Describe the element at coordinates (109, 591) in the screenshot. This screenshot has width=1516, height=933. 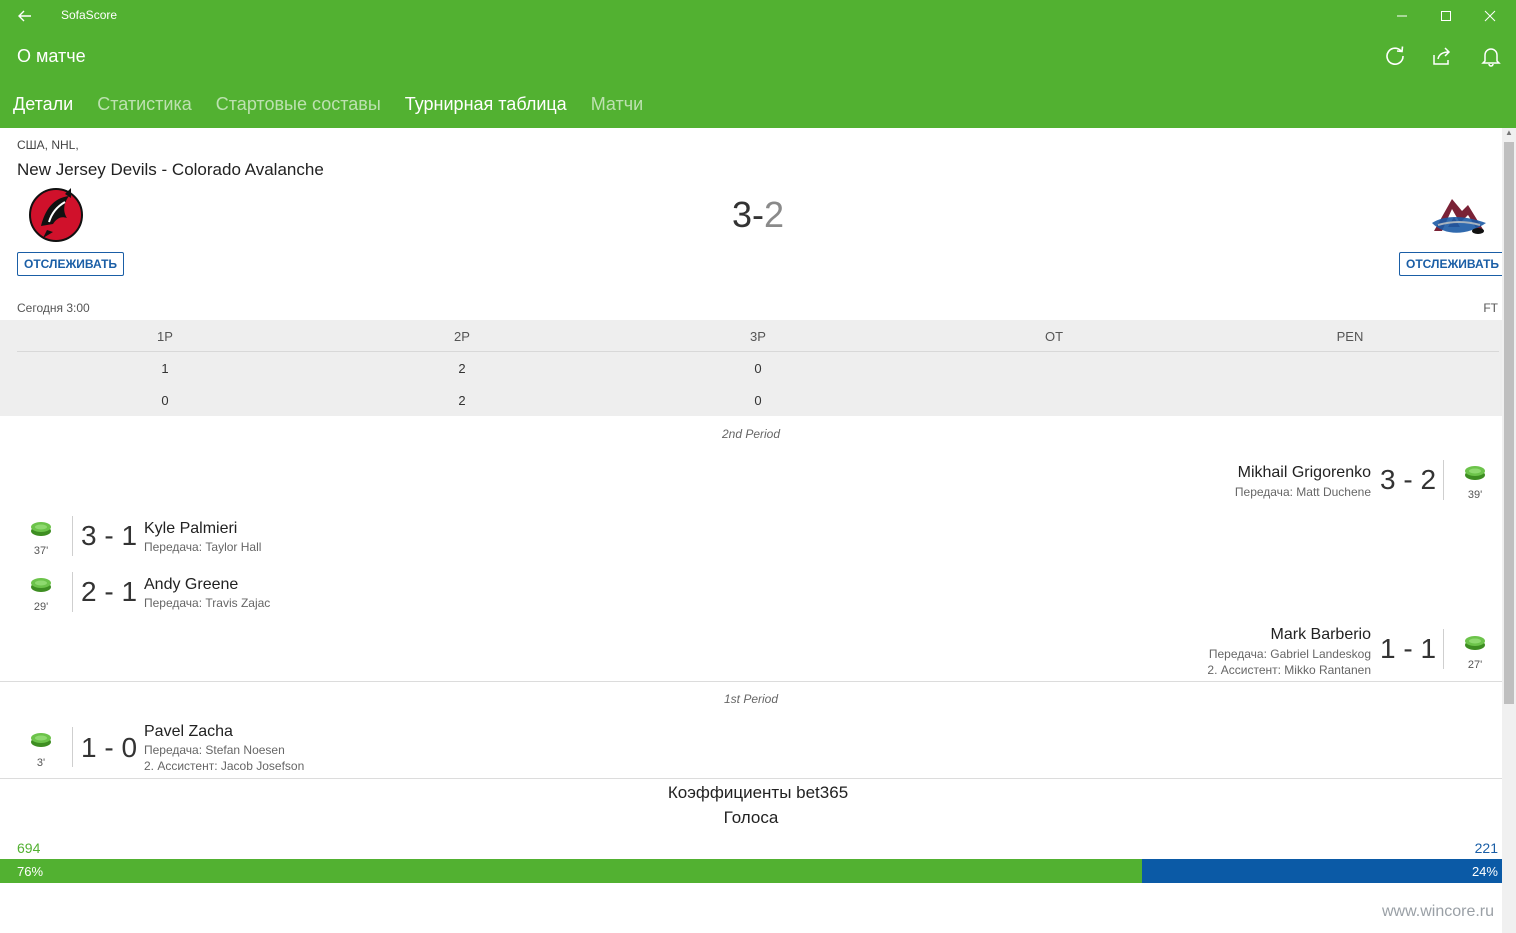
I see `goal-score: 2 - 1` at that location.